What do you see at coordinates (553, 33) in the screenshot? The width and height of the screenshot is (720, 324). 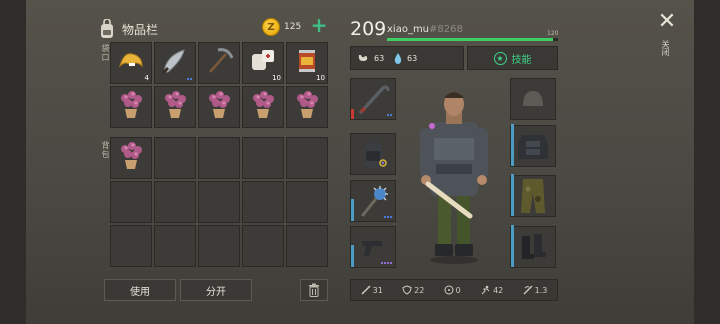 I see `hp-max: 120` at bounding box center [553, 33].